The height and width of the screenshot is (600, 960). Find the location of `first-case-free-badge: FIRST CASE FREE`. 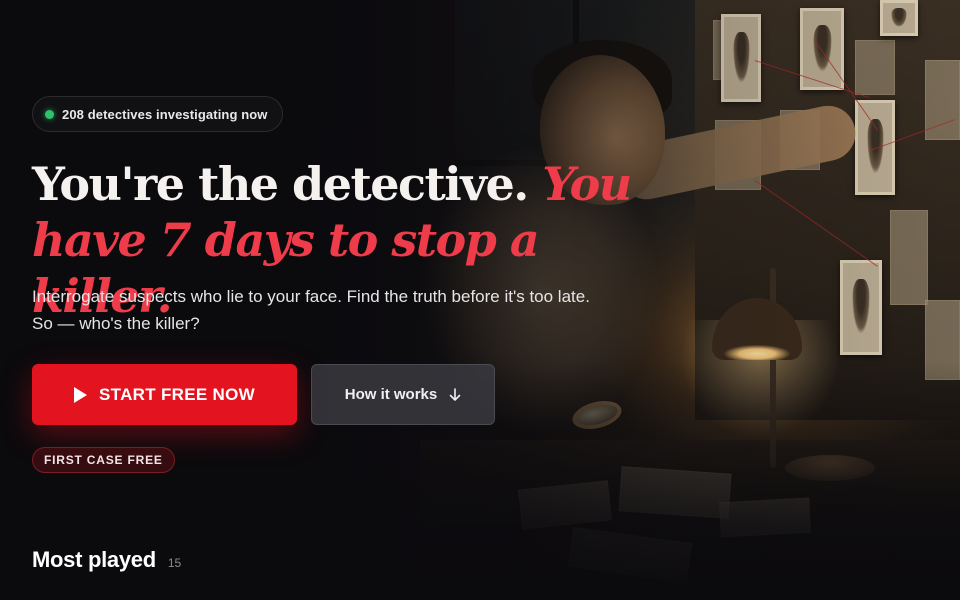

first-case-free-badge: FIRST CASE FREE is located at coordinates (103, 460).